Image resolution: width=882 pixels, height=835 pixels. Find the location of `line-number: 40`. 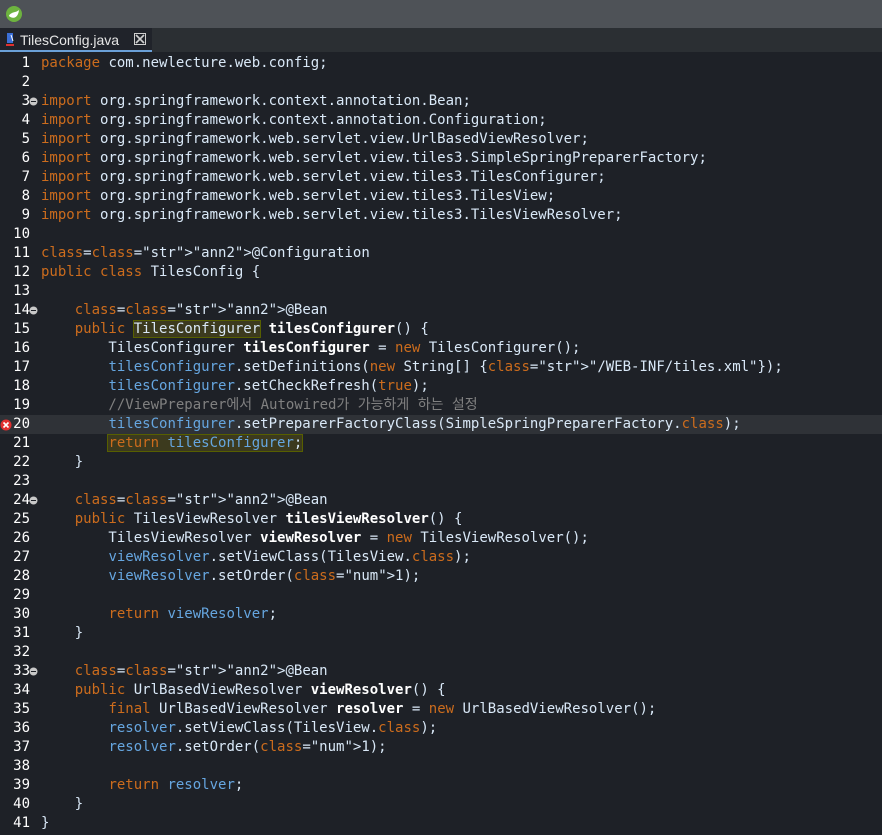

line-number: 40 is located at coordinates (21, 804).